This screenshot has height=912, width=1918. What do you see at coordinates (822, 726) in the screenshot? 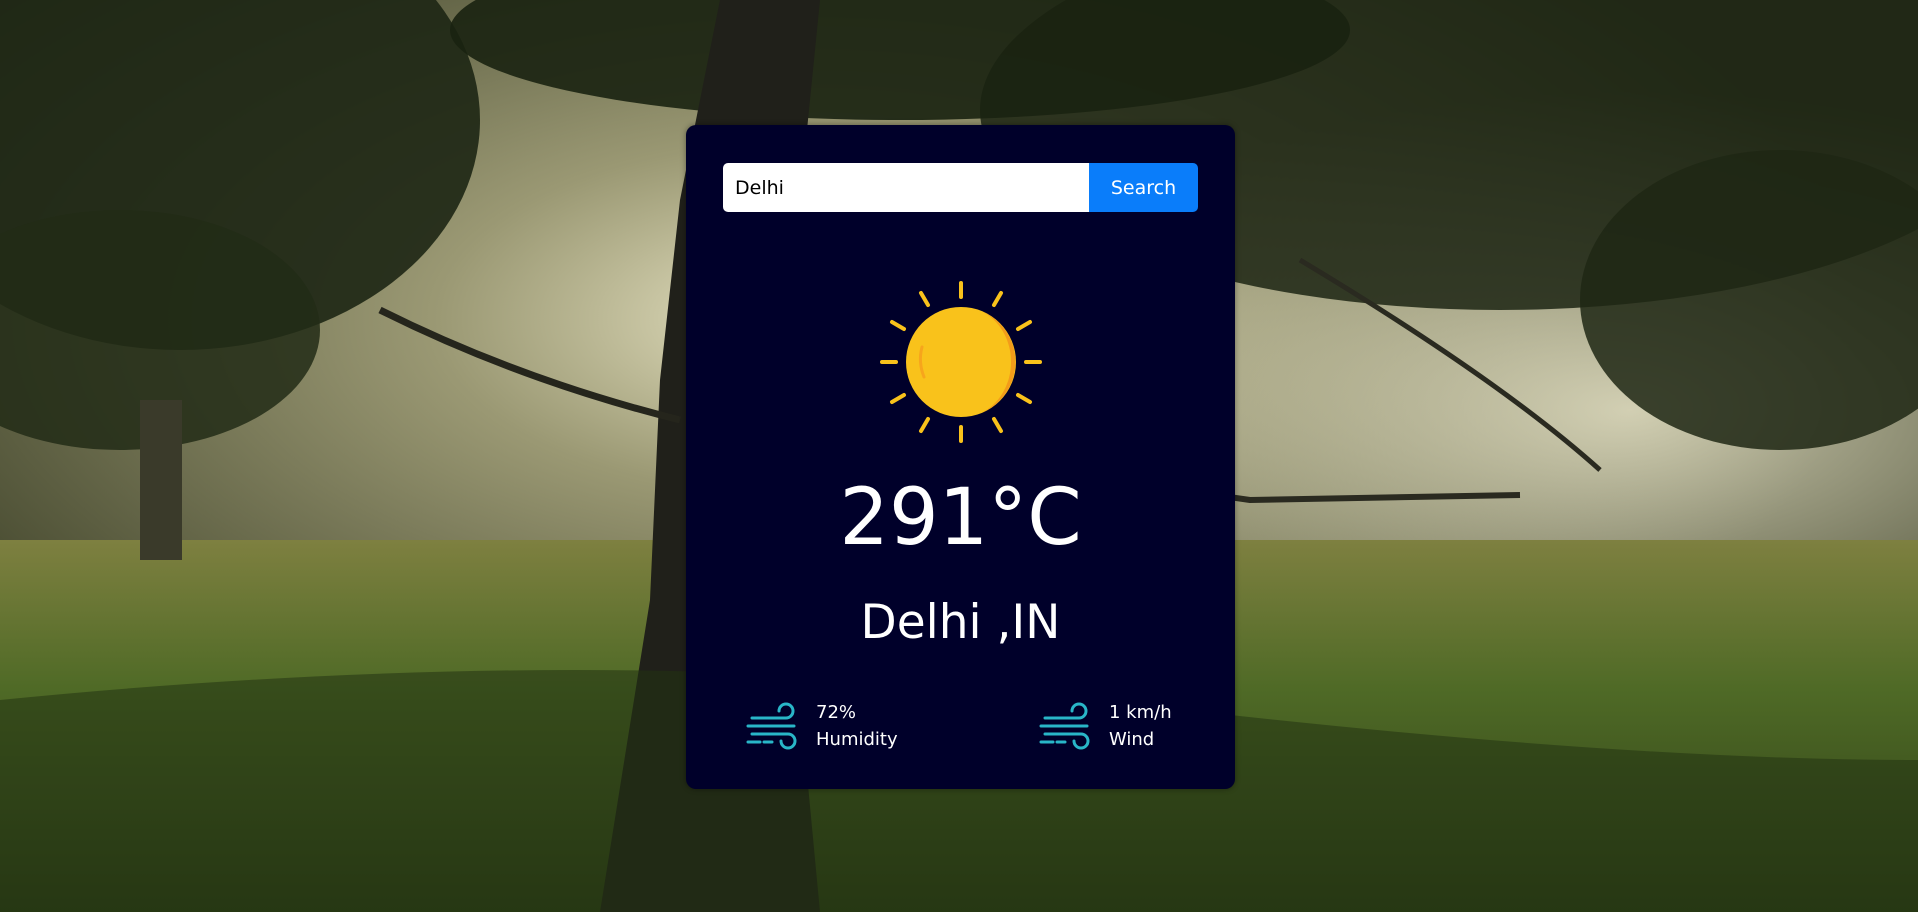
I see `humidity-stat: 72% Humidity` at bounding box center [822, 726].